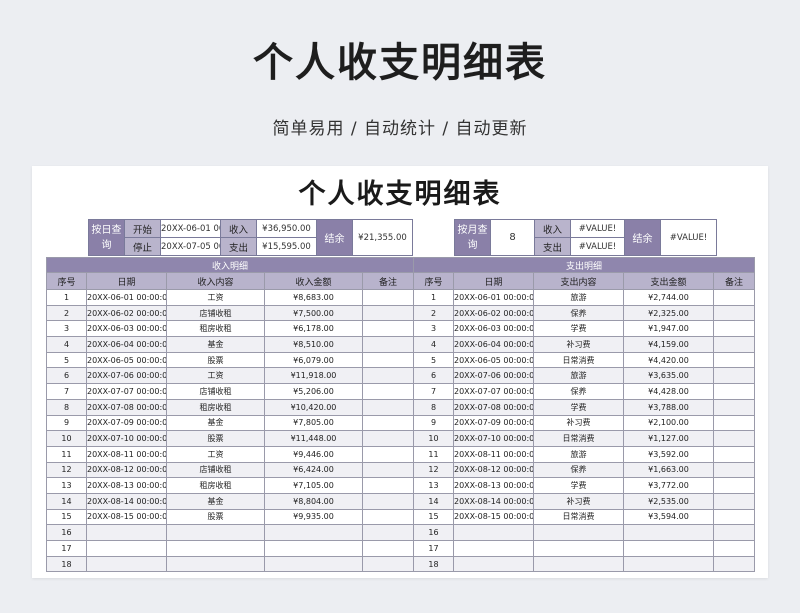 The width and height of the screenshot is (800, 613). I want to click on expense-cell-content, so click(578, 532).